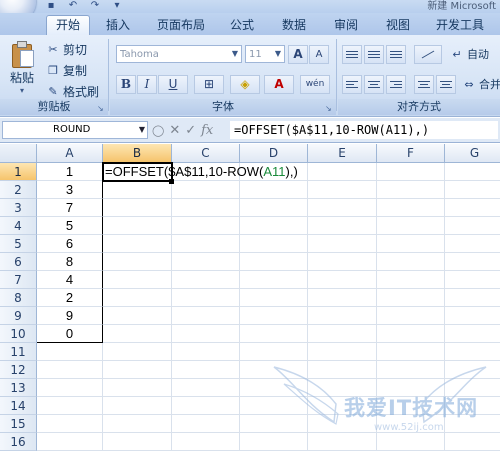  Describe the element at coordinates (70, 172) in the screenshot. I see `cell: 1` at that location.